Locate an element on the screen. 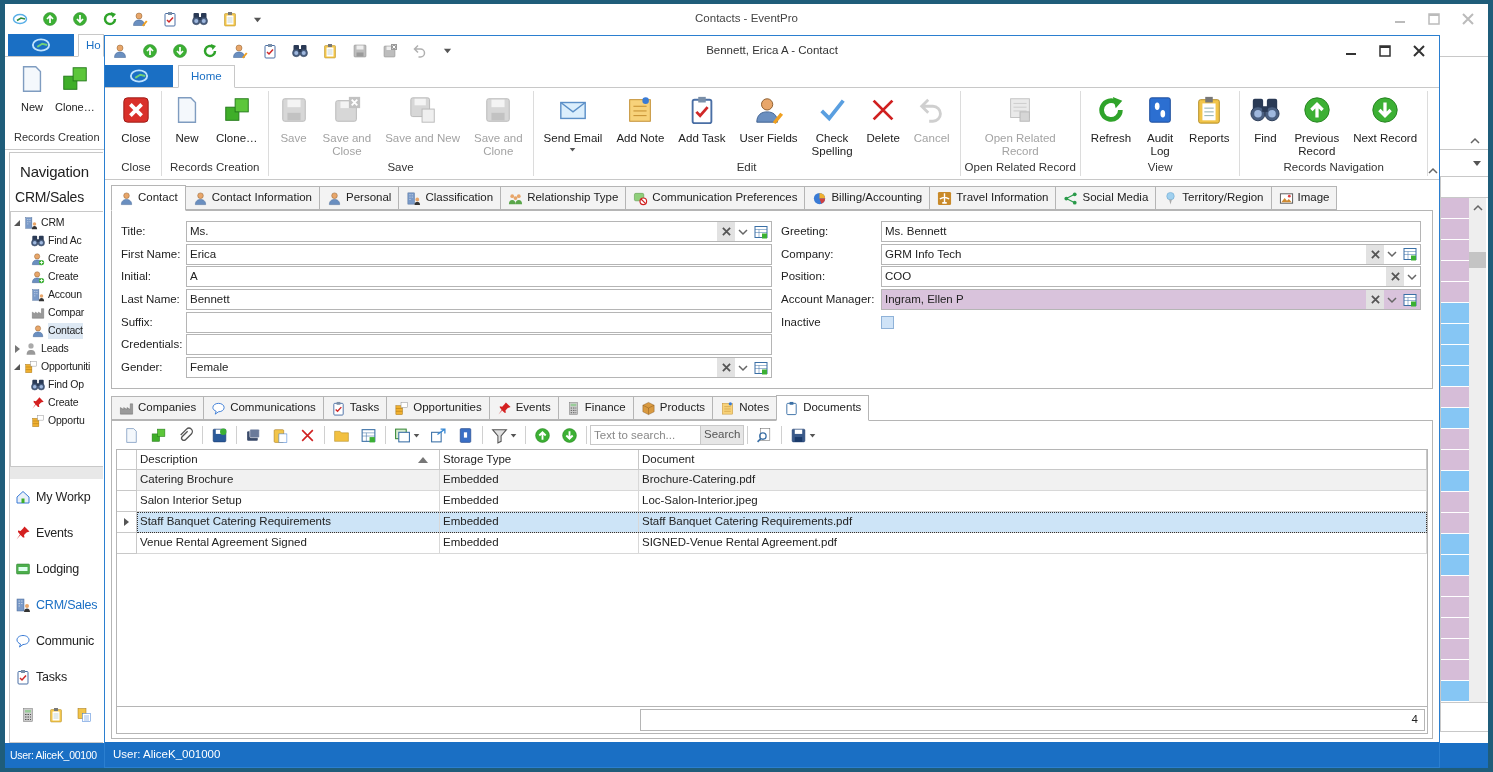 The height and width of the screenshot is (772, 1493). tab: Finance is located at coordinates (595, 408).